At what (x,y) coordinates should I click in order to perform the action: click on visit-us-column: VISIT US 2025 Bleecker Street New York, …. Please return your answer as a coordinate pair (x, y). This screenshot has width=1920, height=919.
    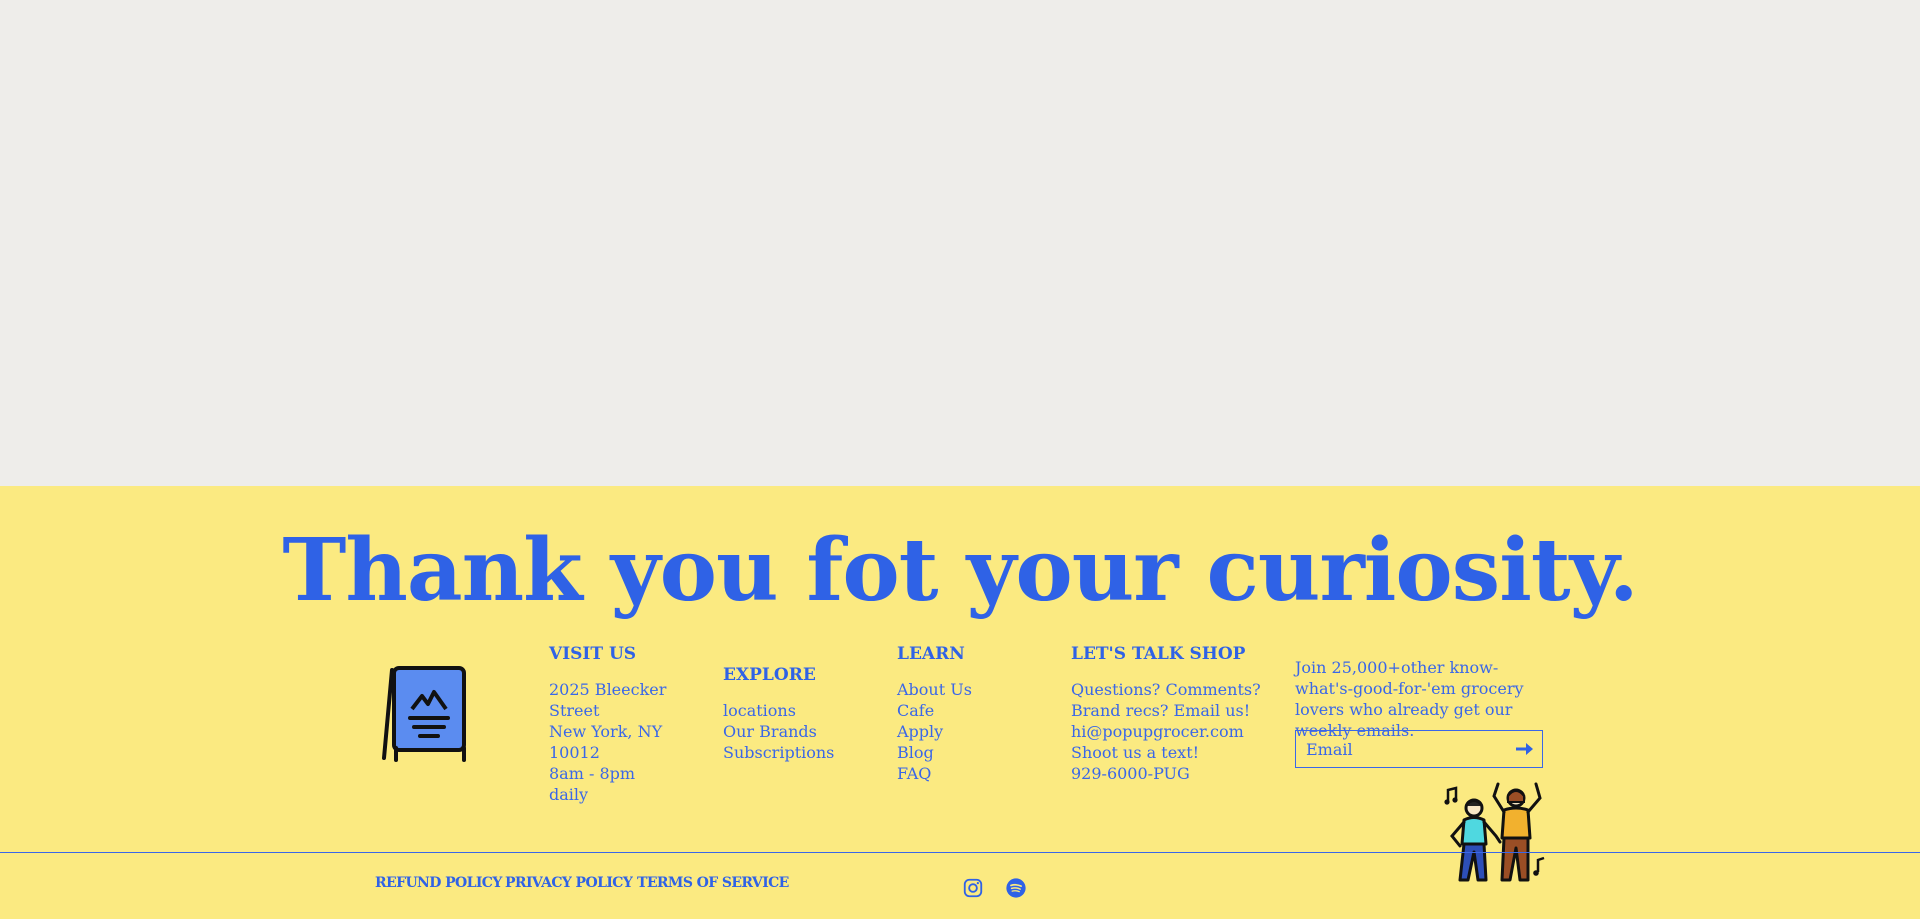
    Looking at the image, I should click on (614, 724).